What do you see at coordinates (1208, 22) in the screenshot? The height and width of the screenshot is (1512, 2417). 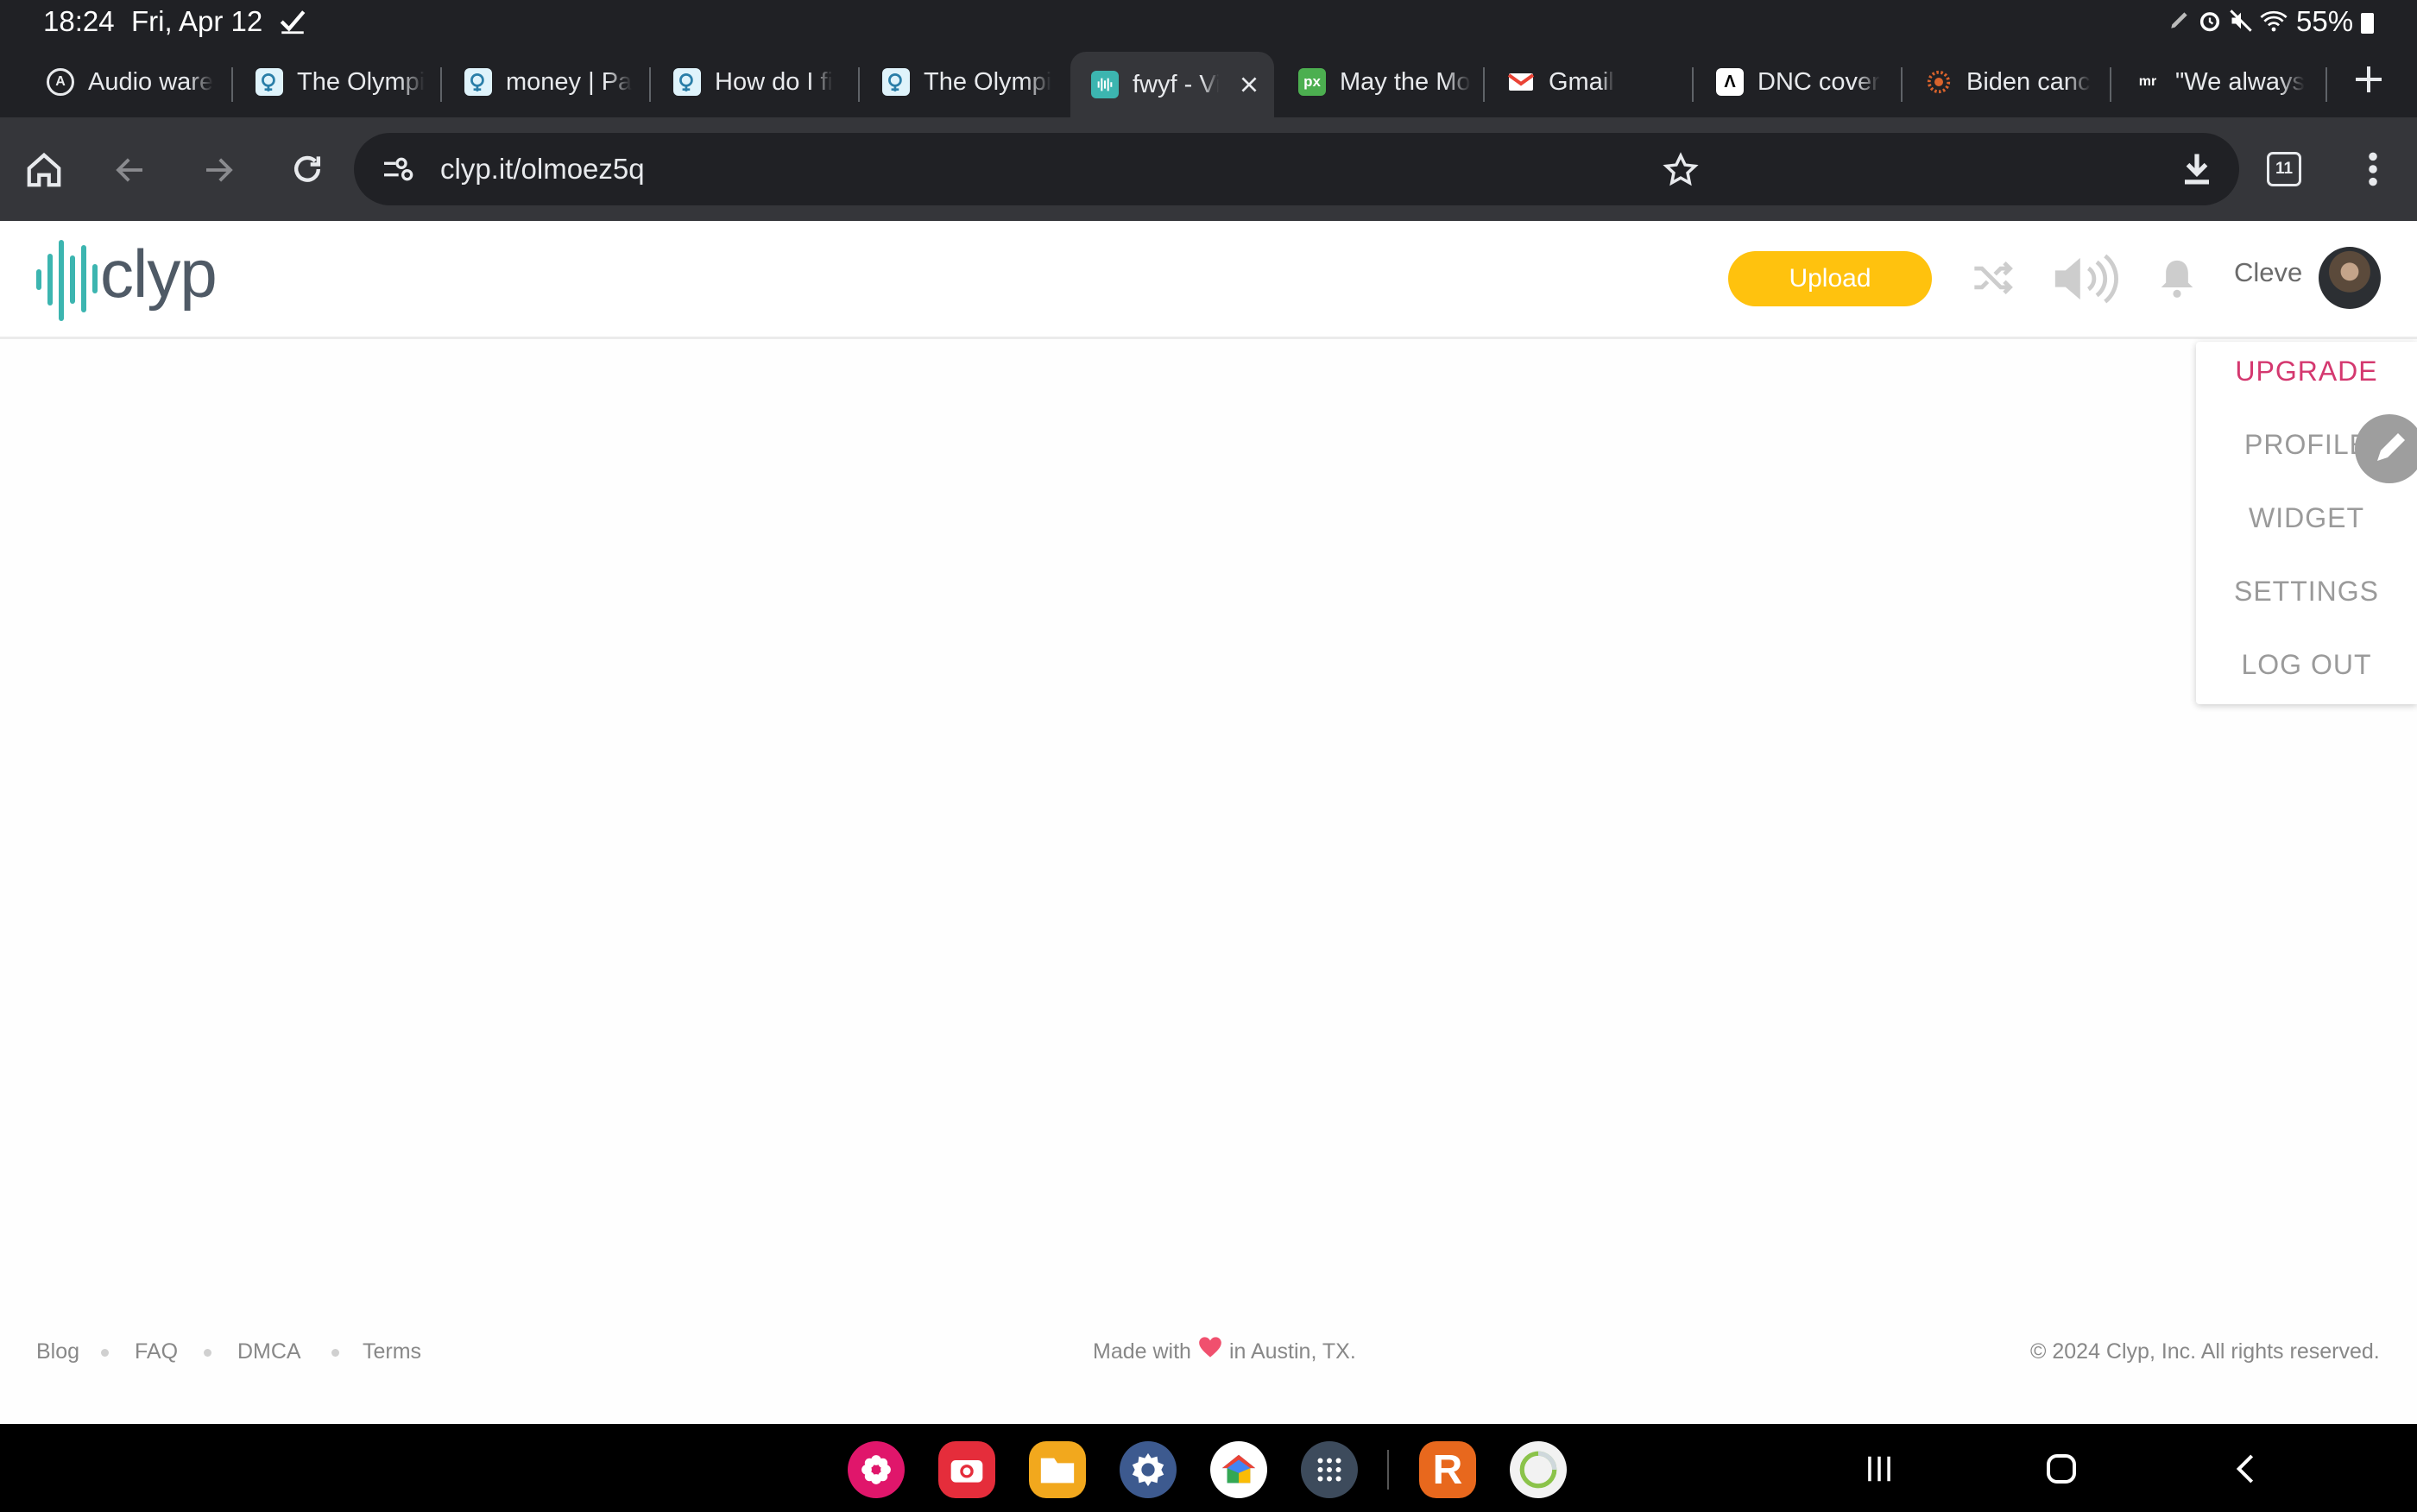 I see `system-status-bar: 18:24 Fri, Apr 12 55%` at bounding box center [1208, 22].